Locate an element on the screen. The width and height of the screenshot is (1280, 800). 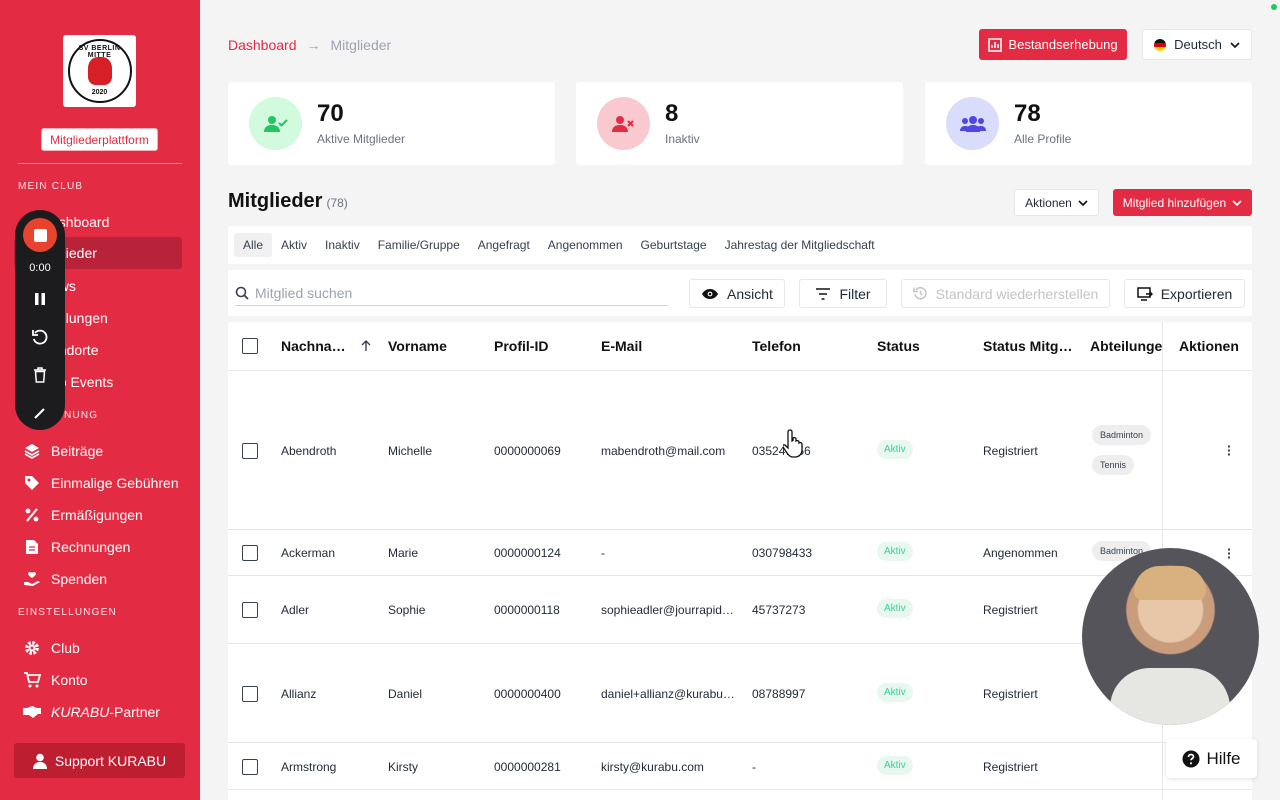
tab-membership-anniversary: Jahrestag der Mitgliedschaft is located at coordinates (800, 245).